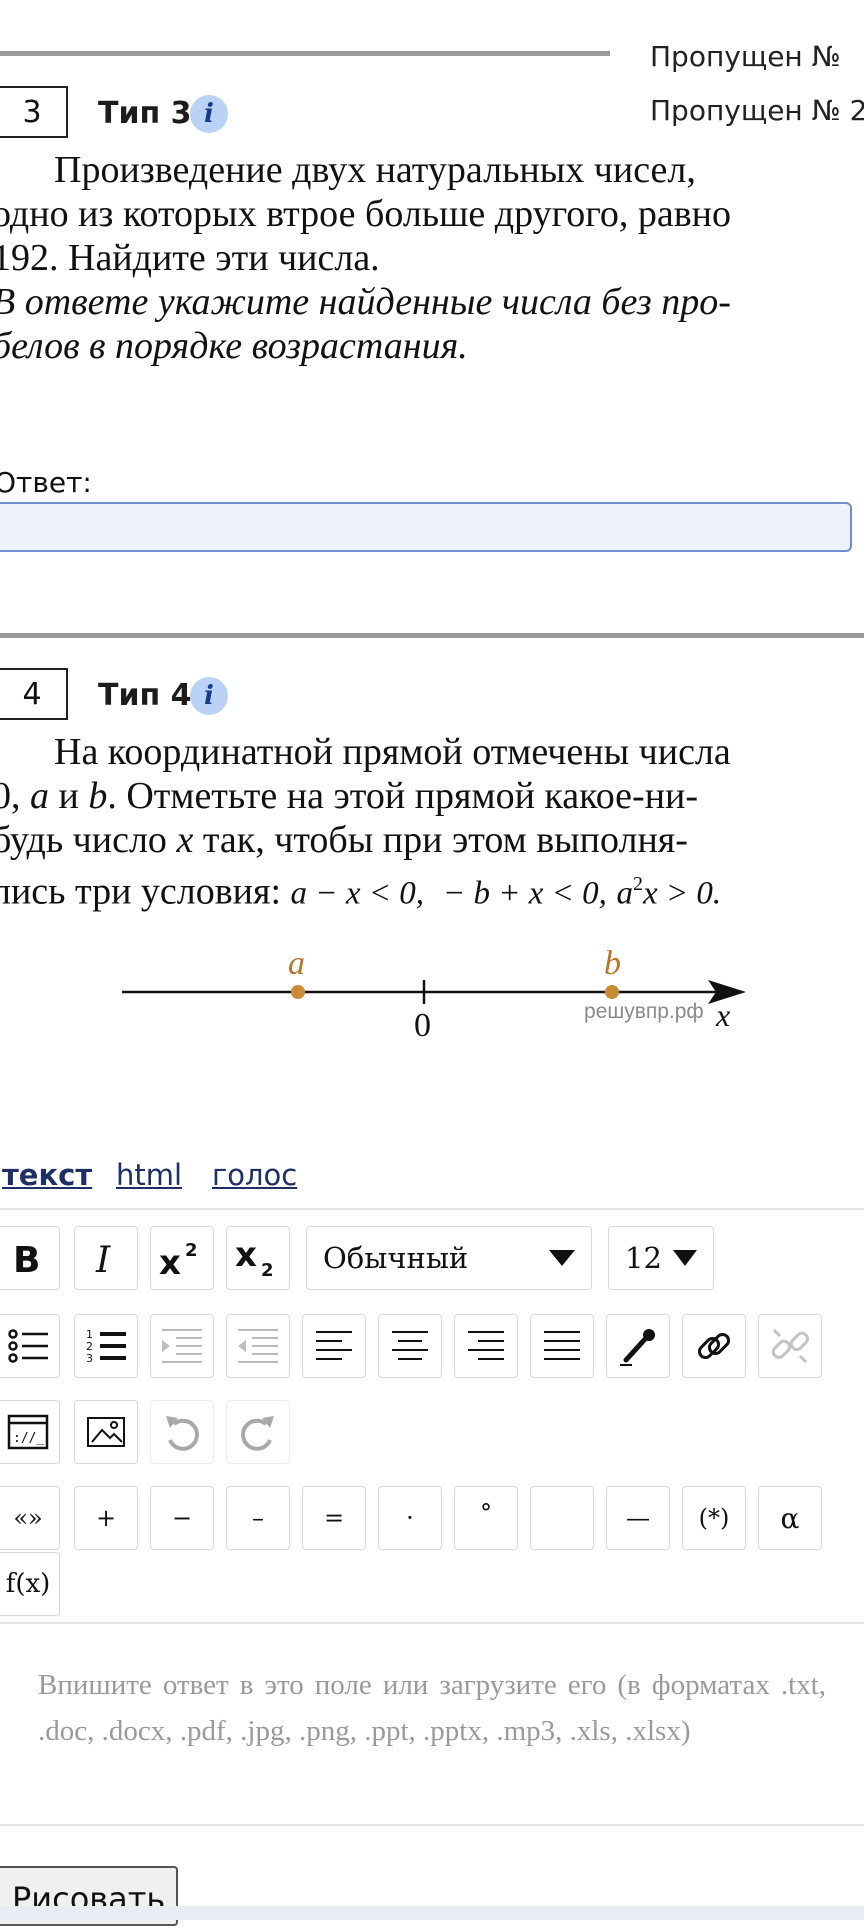 Image resolution: width=864 pixels, height=1926 pixels. I want to click on numbered-list-icon: 123, so click(106, 1346).